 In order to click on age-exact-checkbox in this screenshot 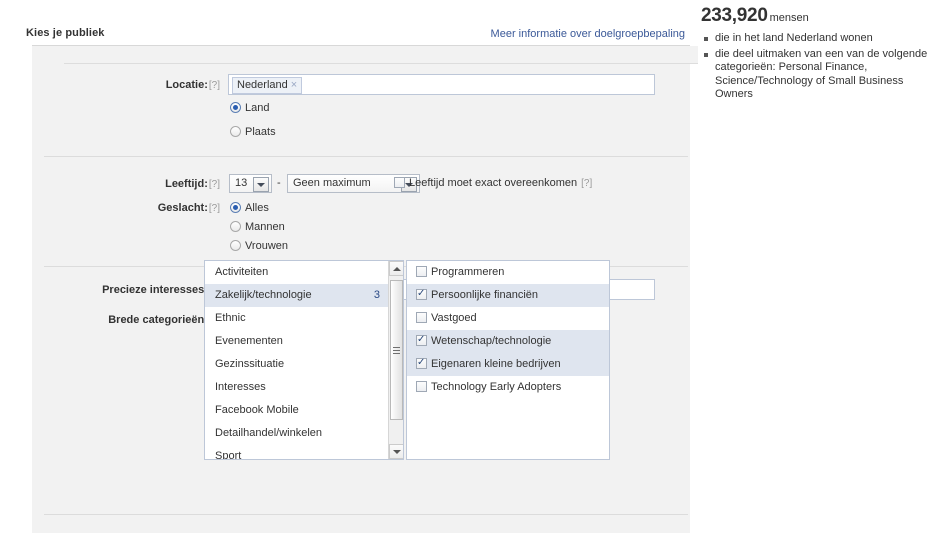, I will do `click(399, 182)`.